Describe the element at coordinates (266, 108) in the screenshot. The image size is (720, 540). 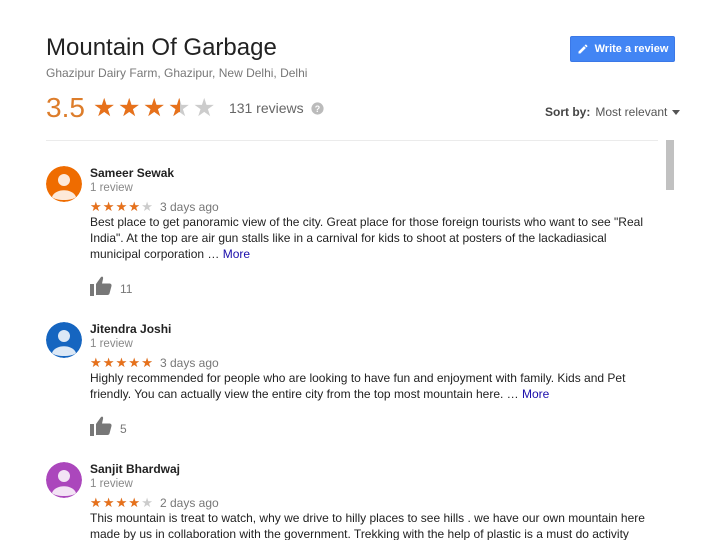
I see `review-count: 131 reviews` at that location.